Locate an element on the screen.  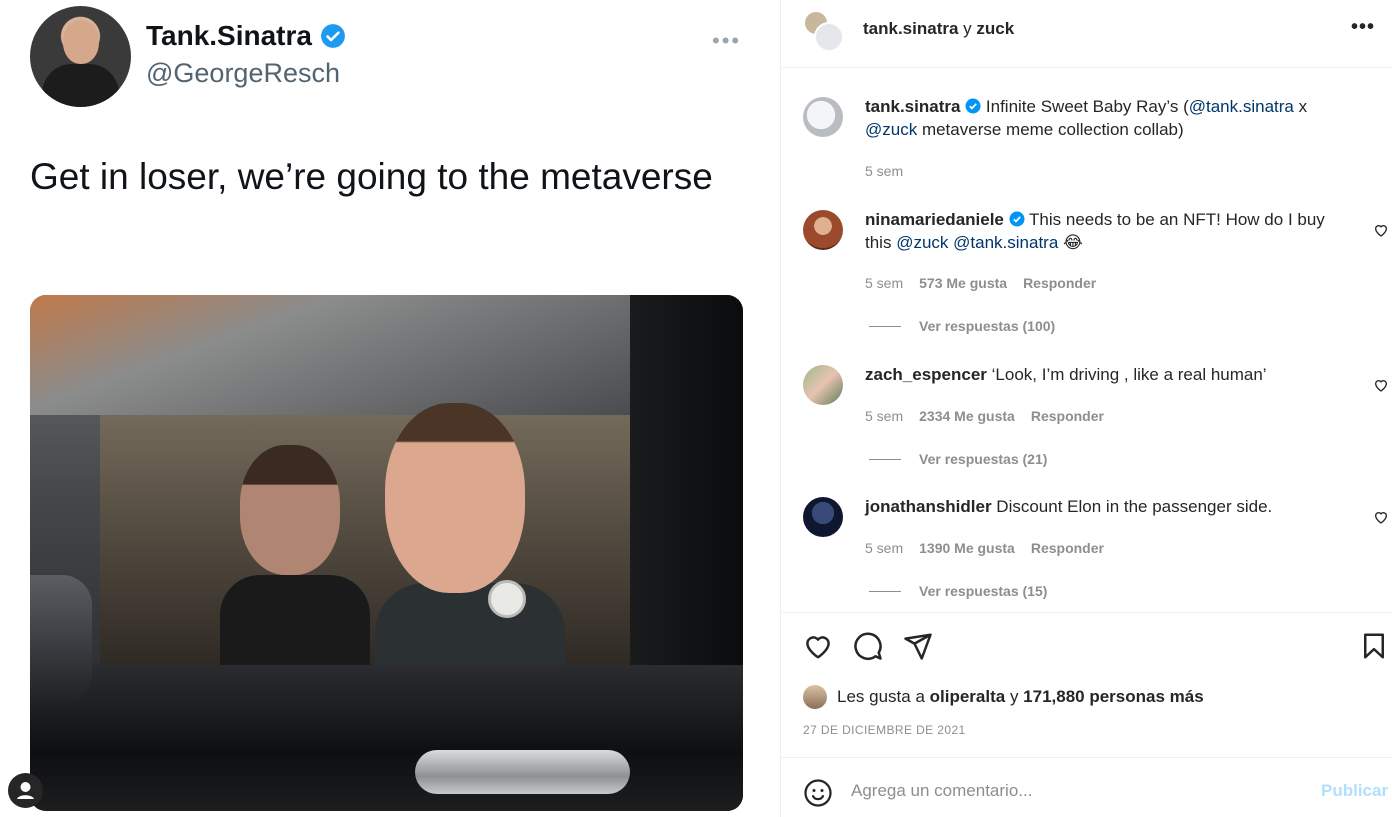
comment-likes: 573 Me gusta is located at coordinates (963, 283).